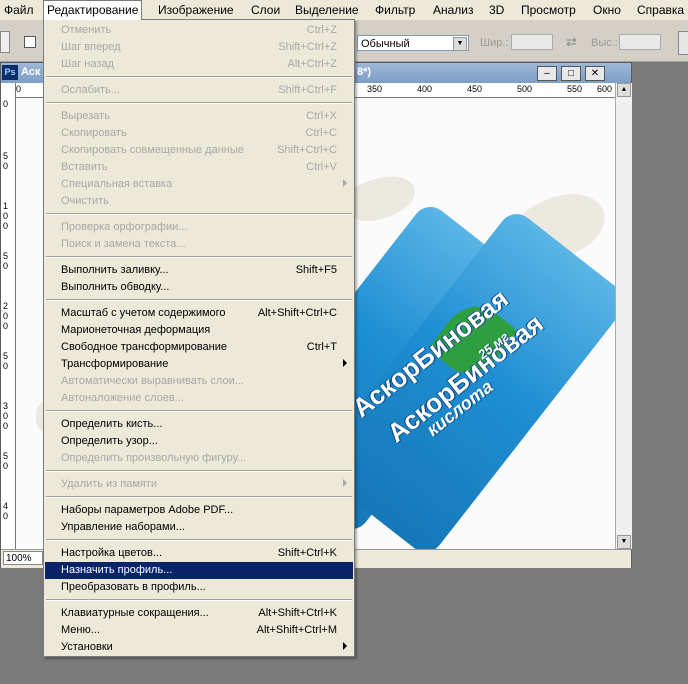 The image size is (688, 684). Describe the element at coordinates (19, 10) in the screenshot. I see `menu-file: Файл` at that location.